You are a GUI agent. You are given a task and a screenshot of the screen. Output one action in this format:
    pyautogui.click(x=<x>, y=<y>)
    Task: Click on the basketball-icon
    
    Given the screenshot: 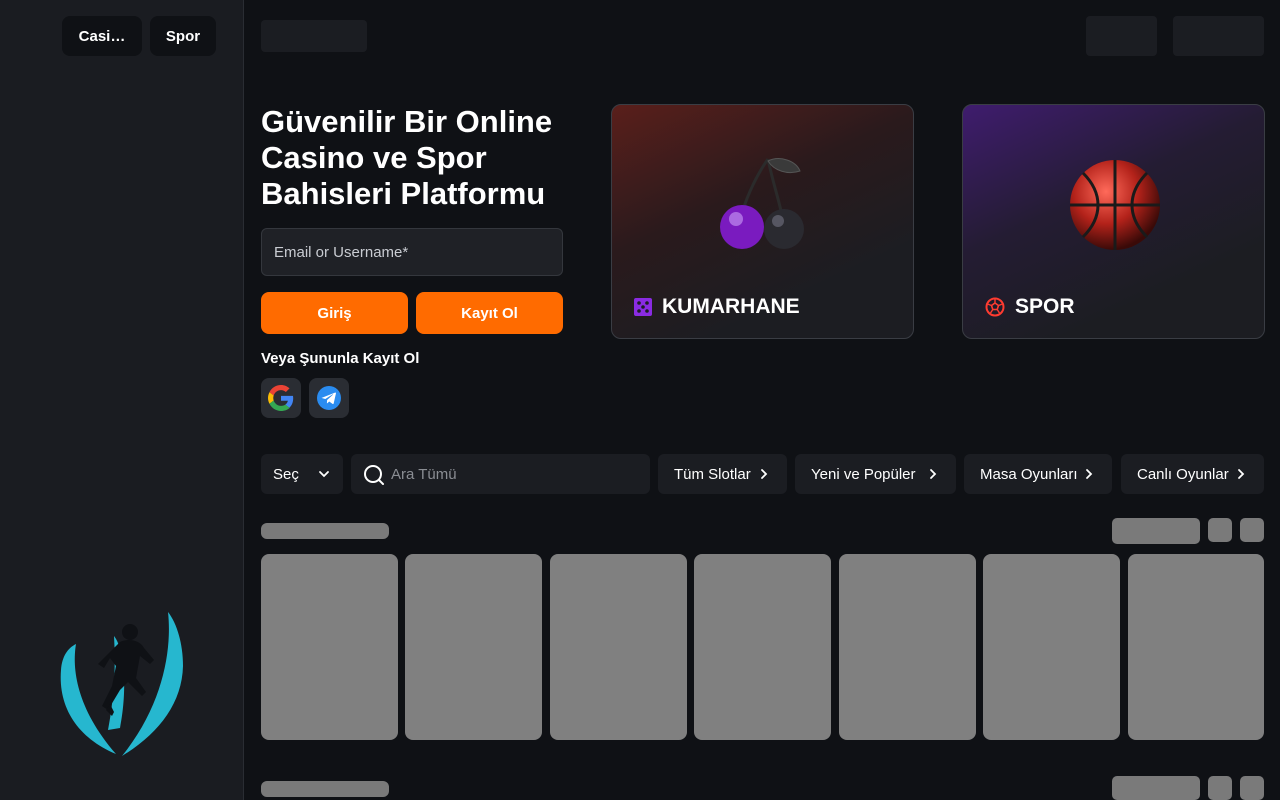 What is the action you would take?
    pyautogui.click(x=1115, y=205)
    